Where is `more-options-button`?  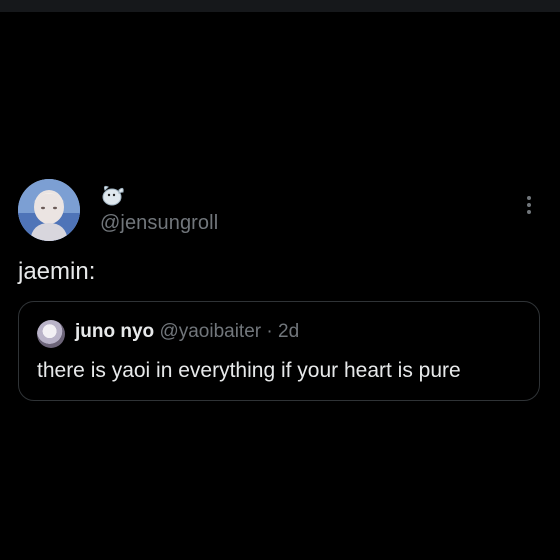
more-options-button is located at coordinates (529, 205).